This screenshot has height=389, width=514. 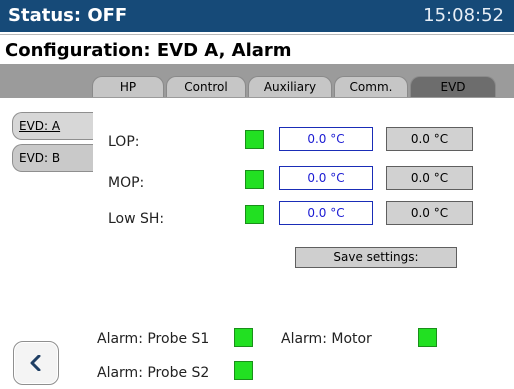 I want to click on side-tab-evd-b: EVD: B, so click(x=52, y=158).